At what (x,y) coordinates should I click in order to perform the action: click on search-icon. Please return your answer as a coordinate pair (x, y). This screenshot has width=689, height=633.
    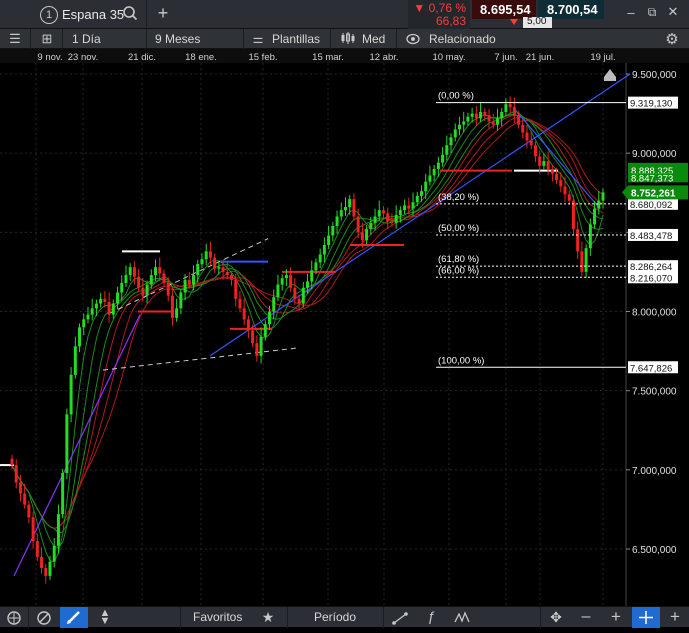
    Looking at the image, I should click on (130, 13).